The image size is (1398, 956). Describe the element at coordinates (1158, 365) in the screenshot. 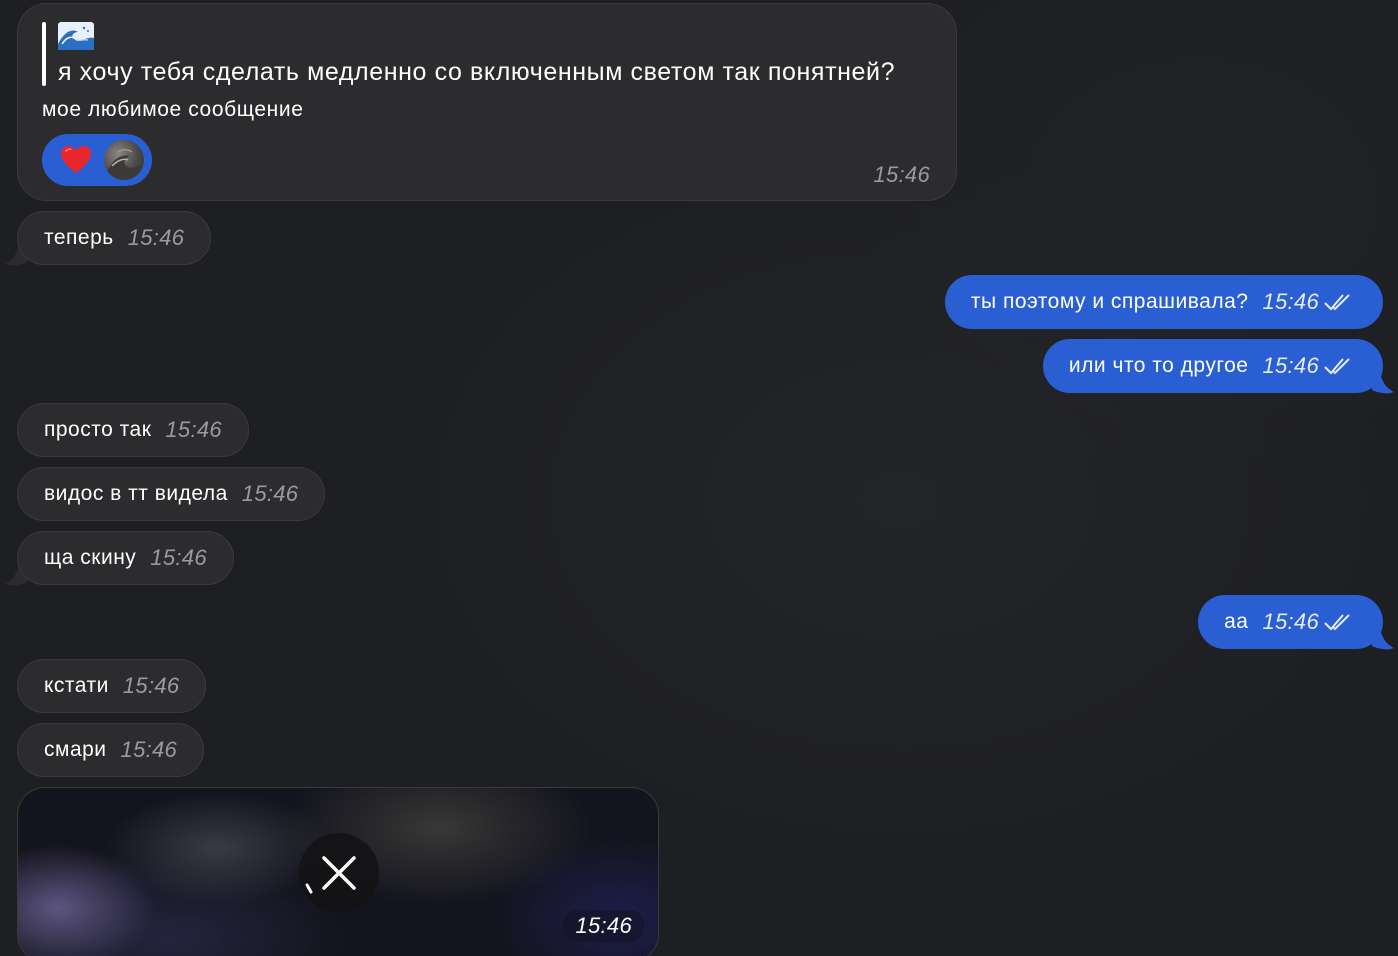

I see `message-text: или что то другое` at that location.